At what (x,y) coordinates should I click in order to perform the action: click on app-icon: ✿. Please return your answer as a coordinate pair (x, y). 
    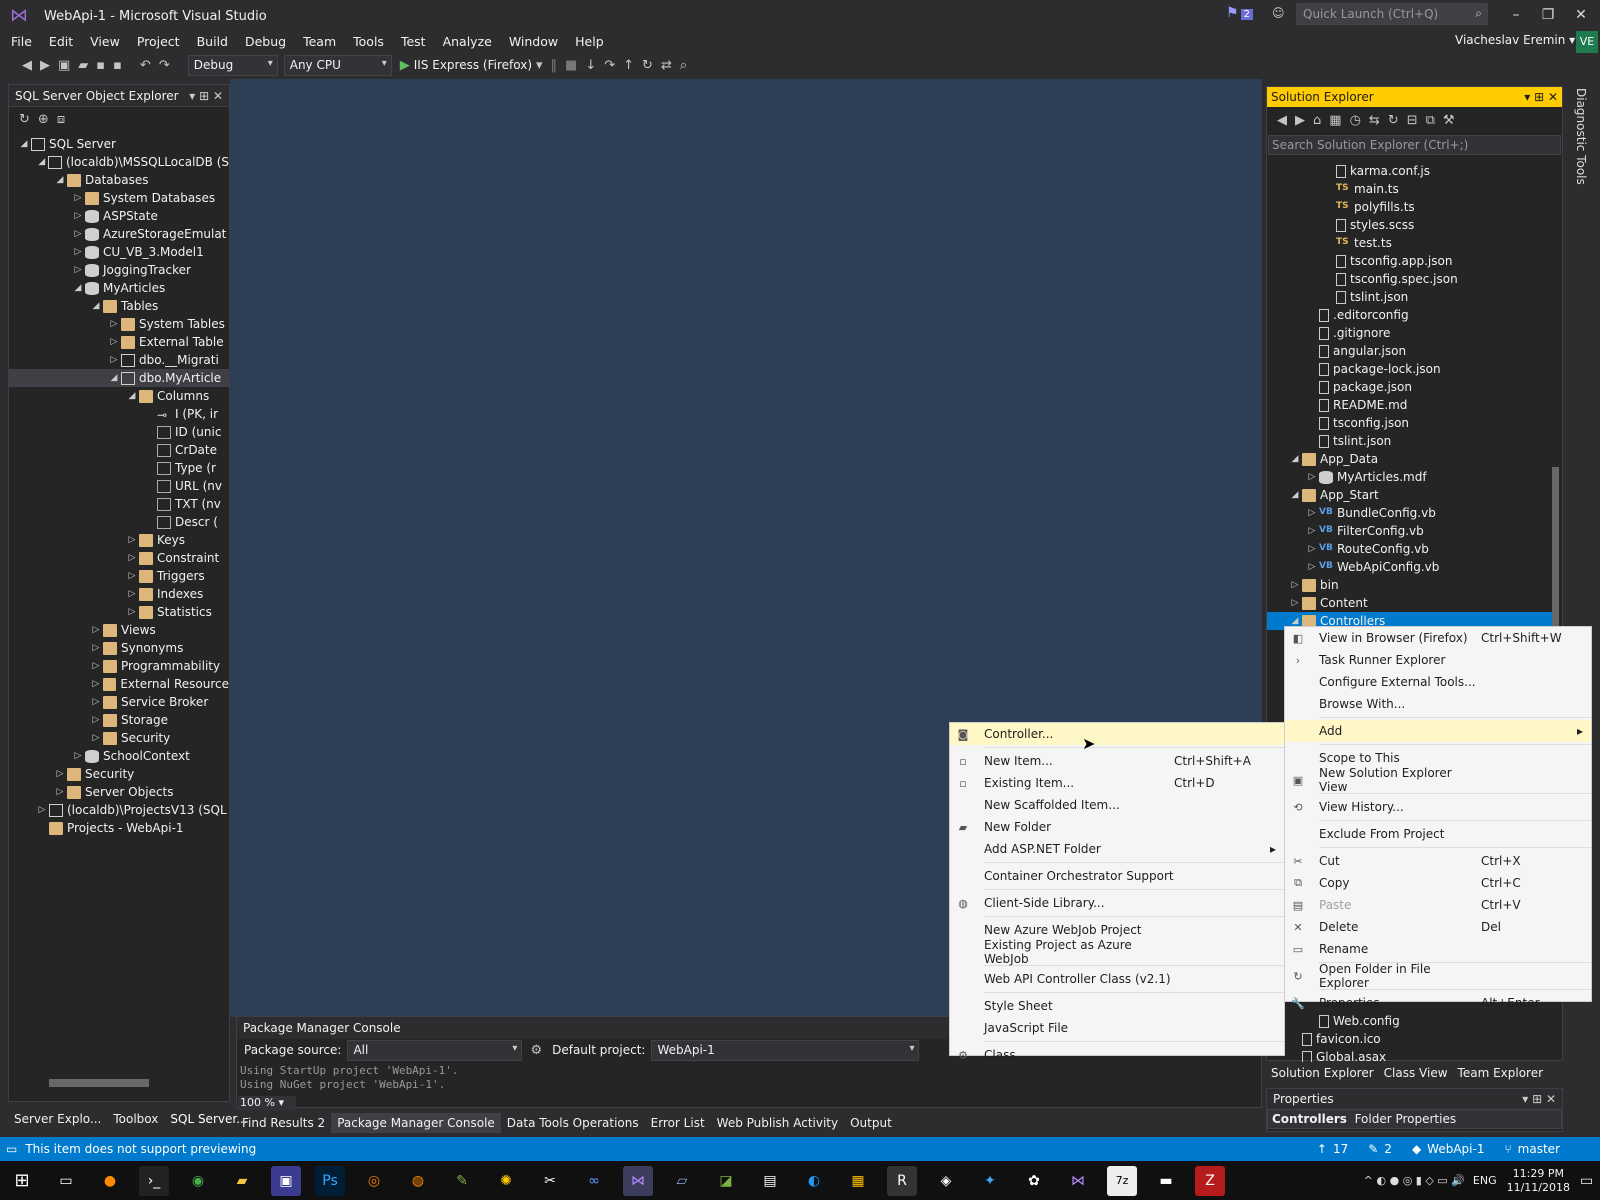
    Looking at the image, I should click on (1034, 1181).